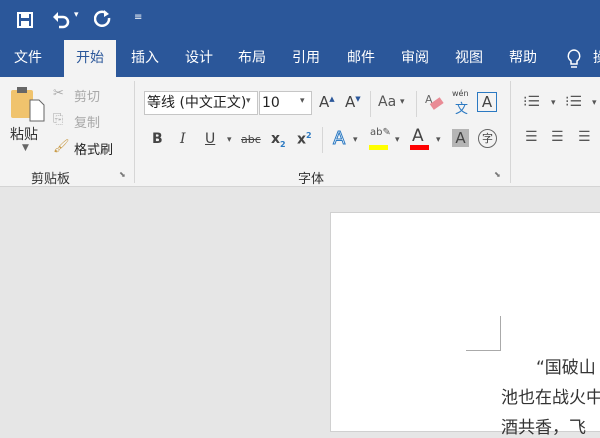 This screenshot has width=600, height=438. What do you see at coordinates (157, 139) in the screenshot?
I see `bold-button: B` at bounding box center [157, 139].